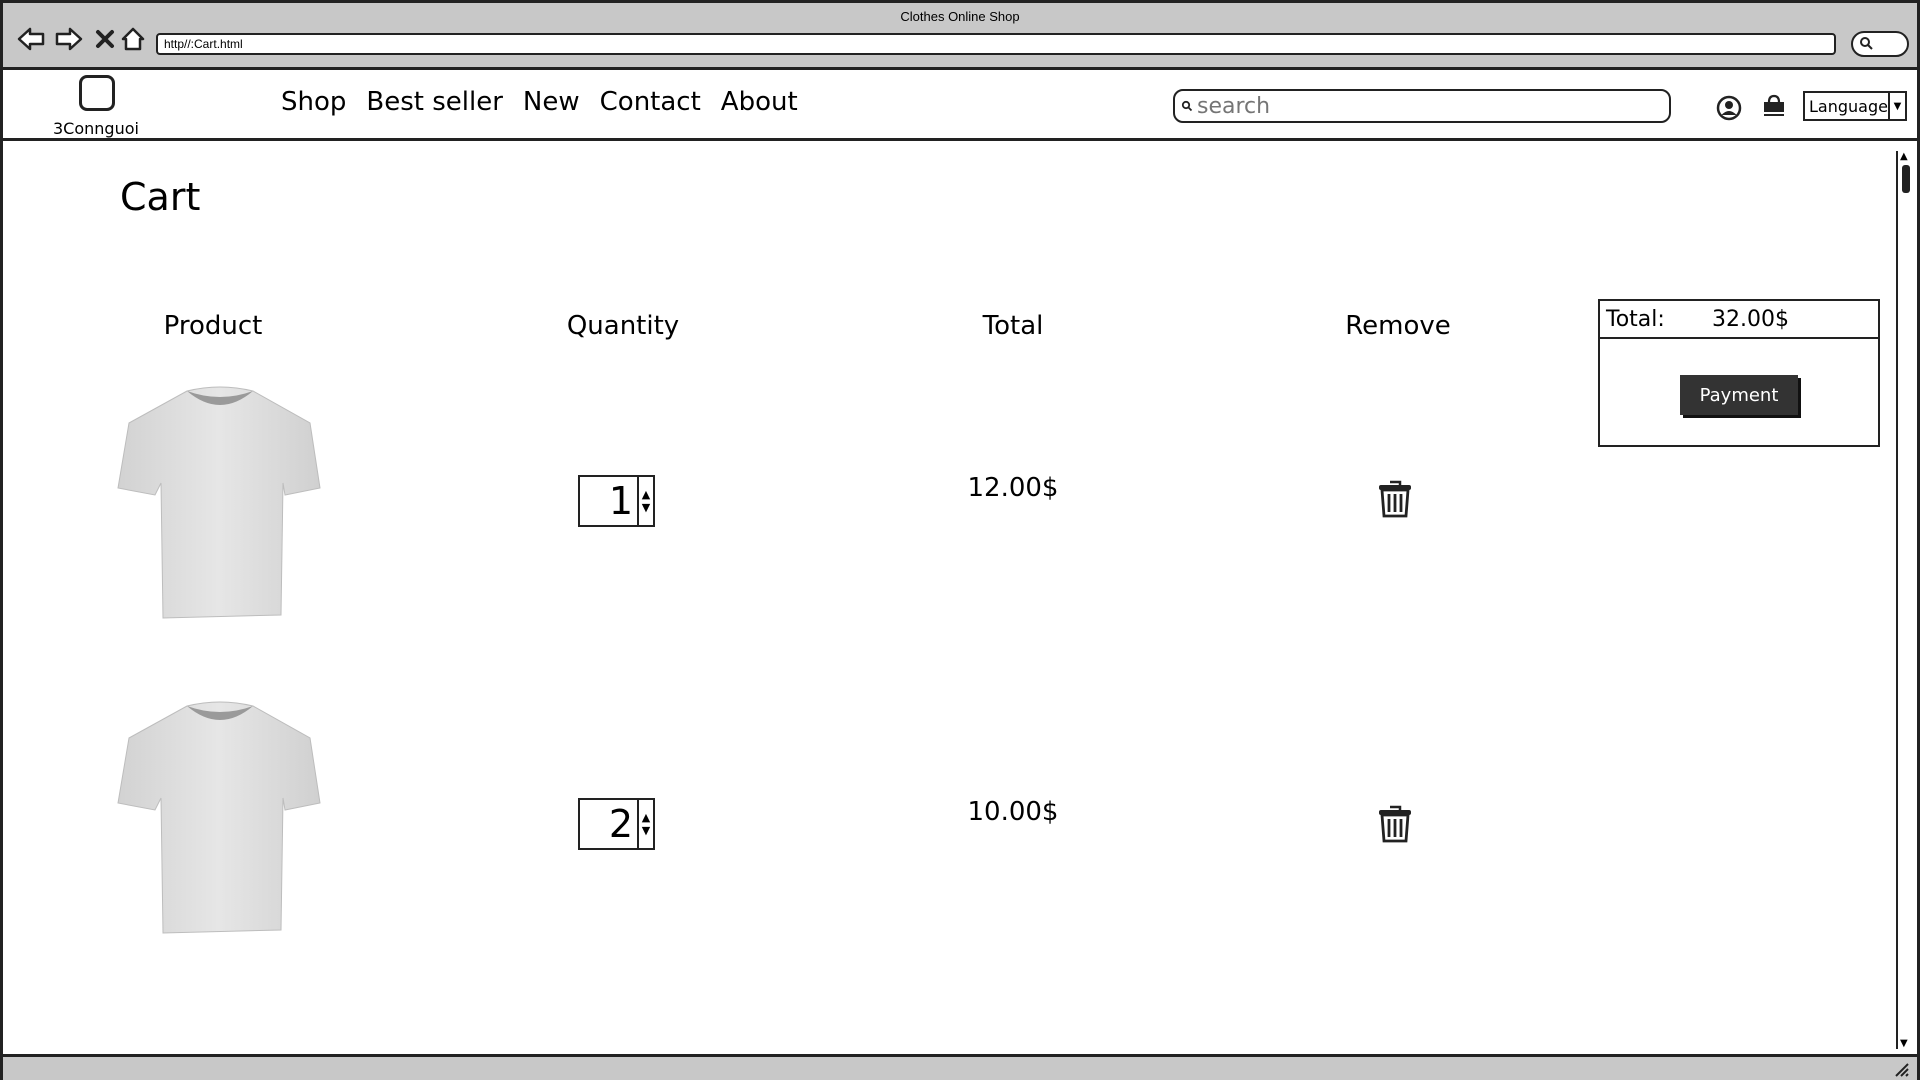  I want to click on page-title: Cart, so click(160, 197).